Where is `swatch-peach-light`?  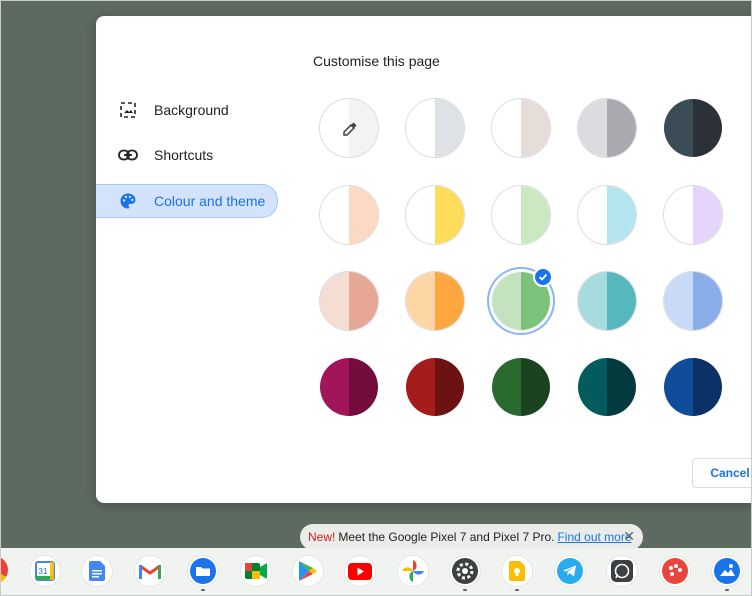
swatch-peach-light is located at coordinates (349, 215).